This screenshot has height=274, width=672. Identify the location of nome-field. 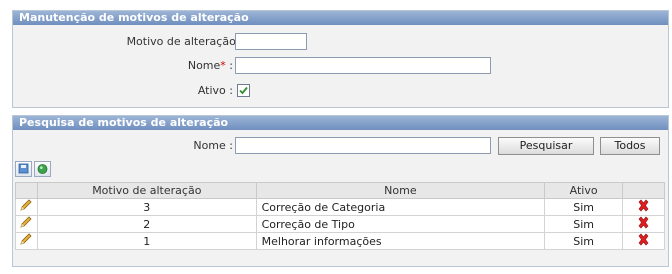
(363, 65).